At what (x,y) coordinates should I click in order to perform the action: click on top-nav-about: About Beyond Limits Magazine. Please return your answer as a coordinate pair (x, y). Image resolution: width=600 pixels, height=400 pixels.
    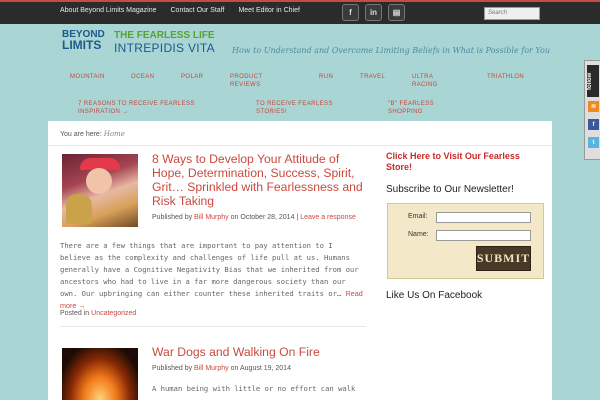
    Looking at the image, I should click on (108, 10).